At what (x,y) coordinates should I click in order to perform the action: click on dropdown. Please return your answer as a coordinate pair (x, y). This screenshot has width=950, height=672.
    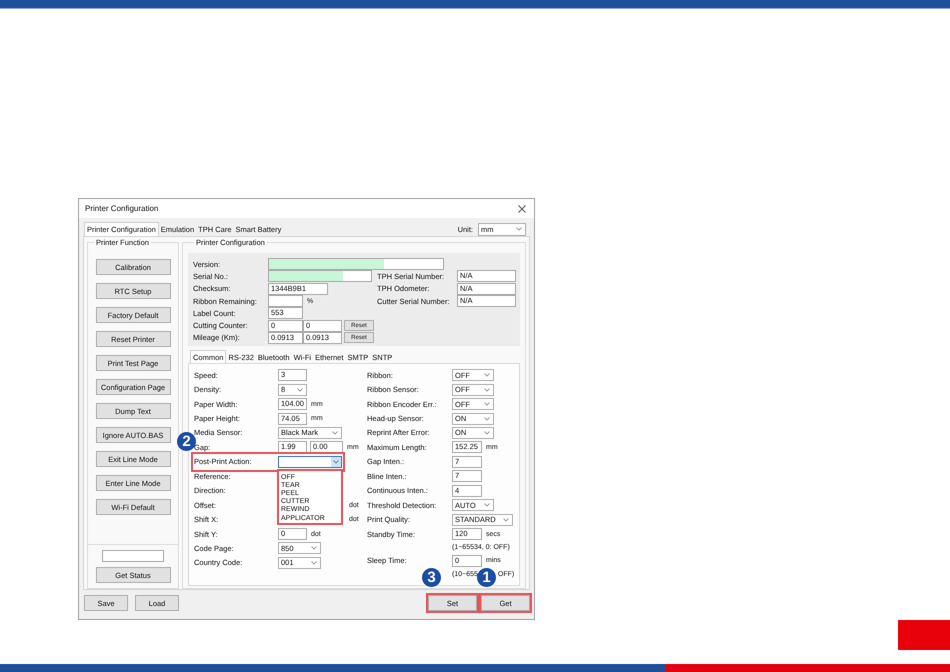
    Looking at the image, I should click on (310, 462).